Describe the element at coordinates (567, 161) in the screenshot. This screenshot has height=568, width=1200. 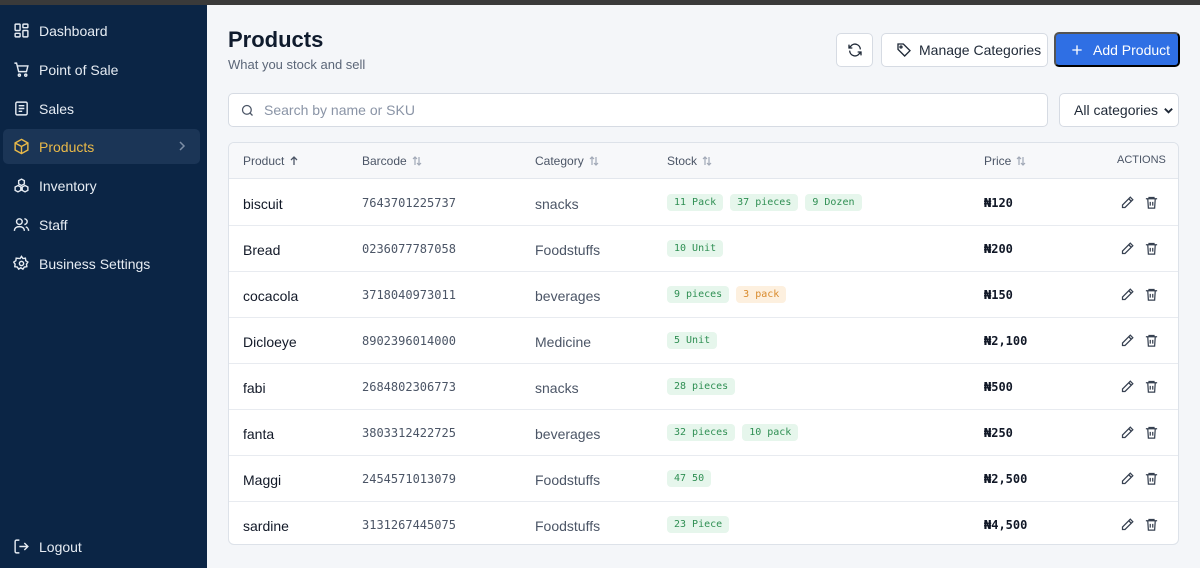
I see `column-category-header: Category` at that location.